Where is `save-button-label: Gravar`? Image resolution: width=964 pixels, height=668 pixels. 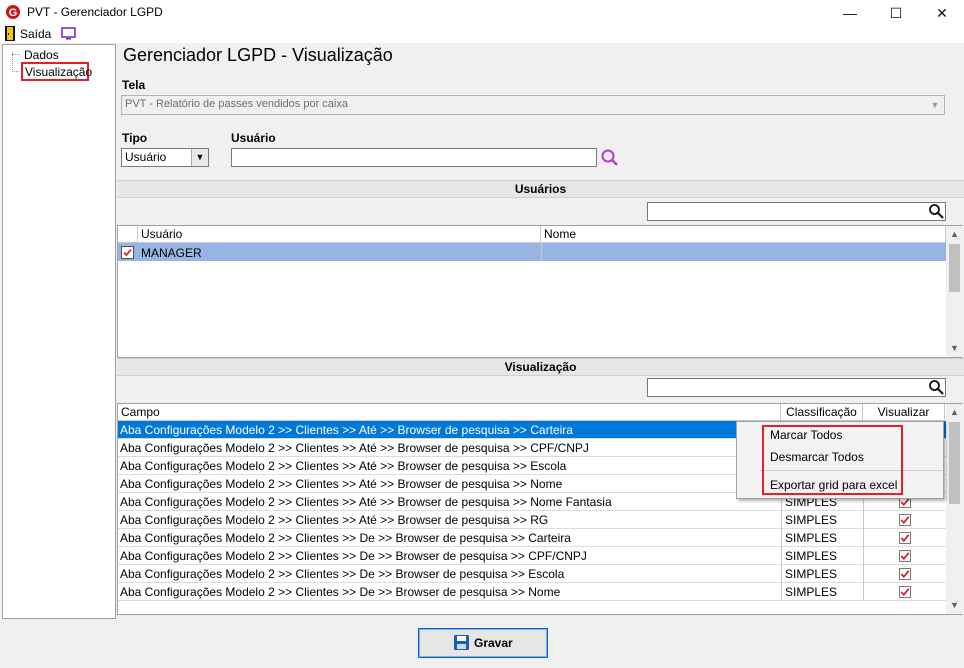
save-button-label: Gravar is located at coordinates (493, 643).